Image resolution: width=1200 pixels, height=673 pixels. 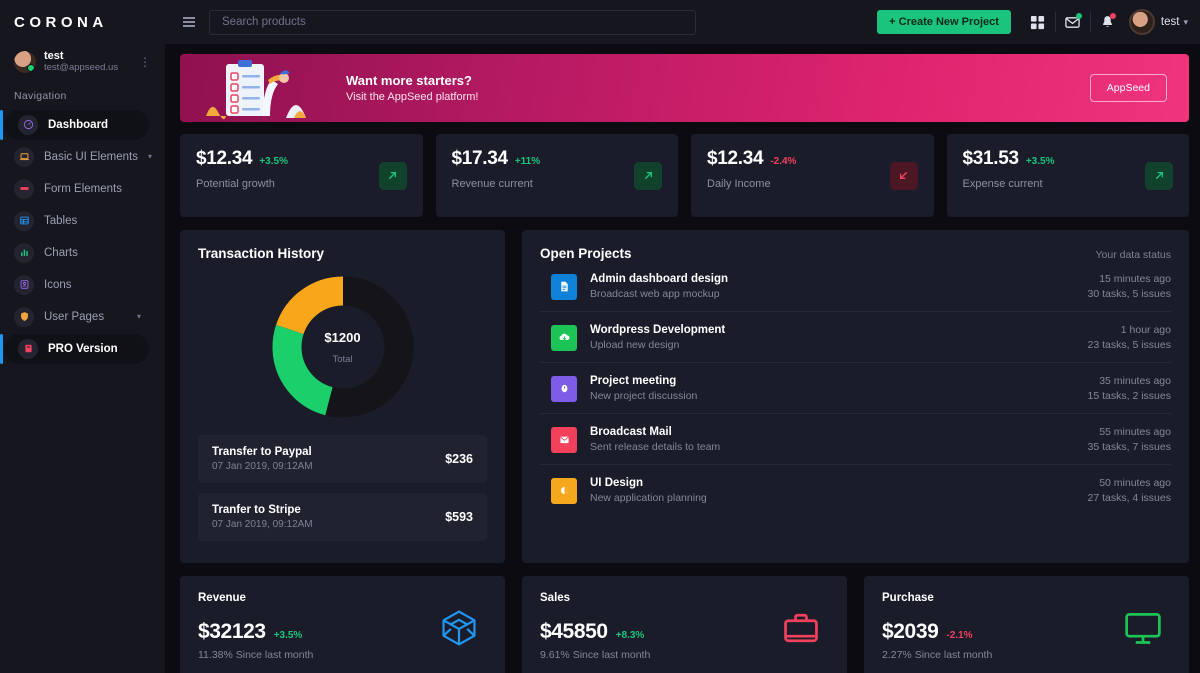 What do you see at coordinates (74, 221) in the screenshot?
I see `sidebar-item-tables: Tables` at bounding box center [74, 221].